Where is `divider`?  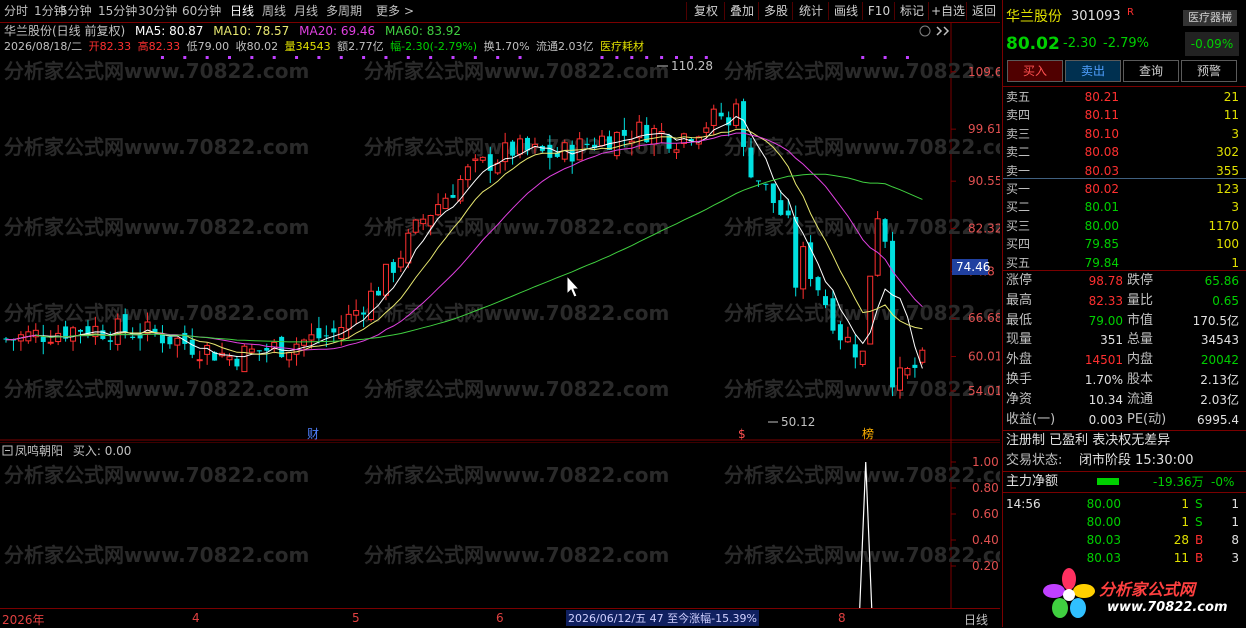 divider is located at coordinates (1124, 492).